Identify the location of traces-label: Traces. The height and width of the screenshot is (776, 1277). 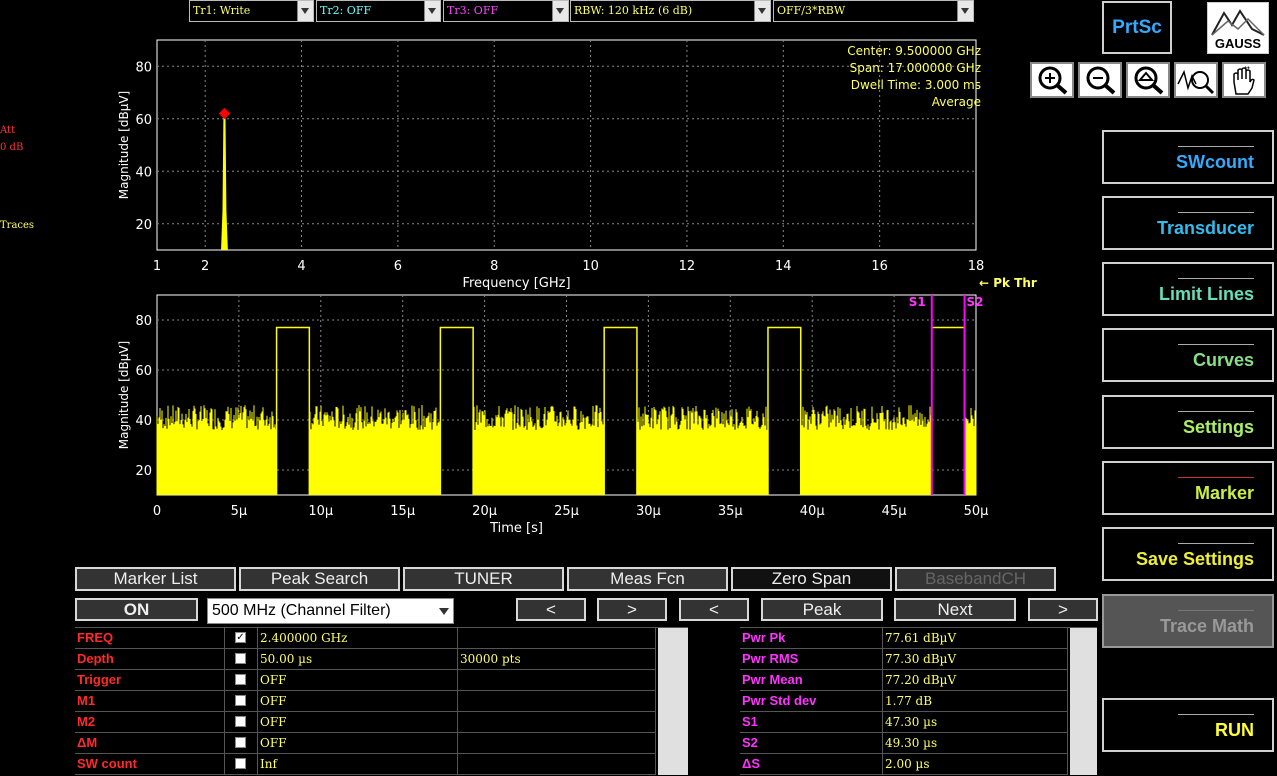
(17, 225).